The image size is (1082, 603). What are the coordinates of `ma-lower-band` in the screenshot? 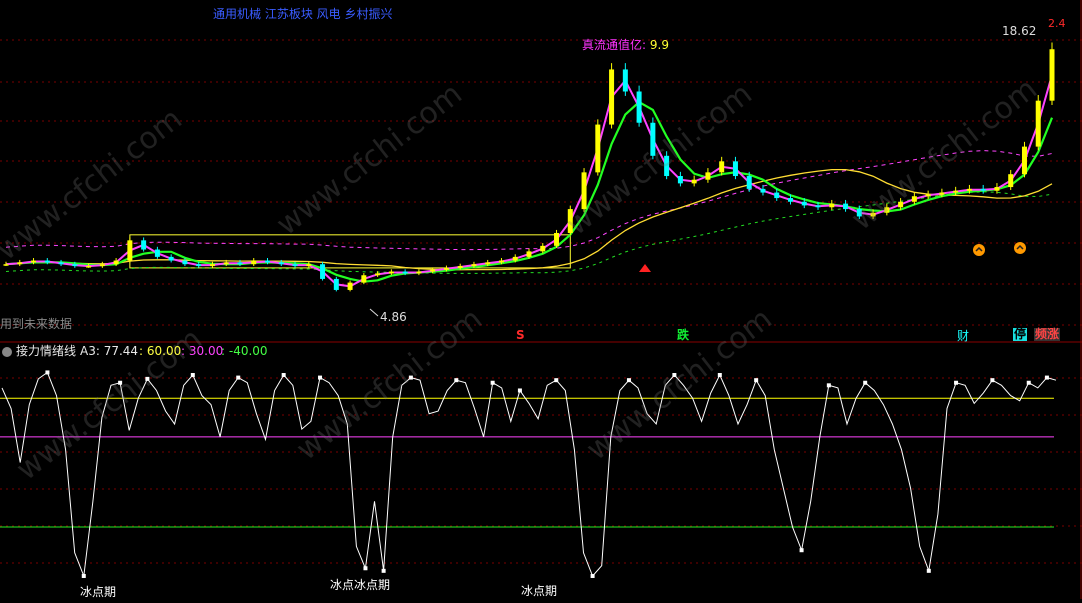 It's located at (529, 232).